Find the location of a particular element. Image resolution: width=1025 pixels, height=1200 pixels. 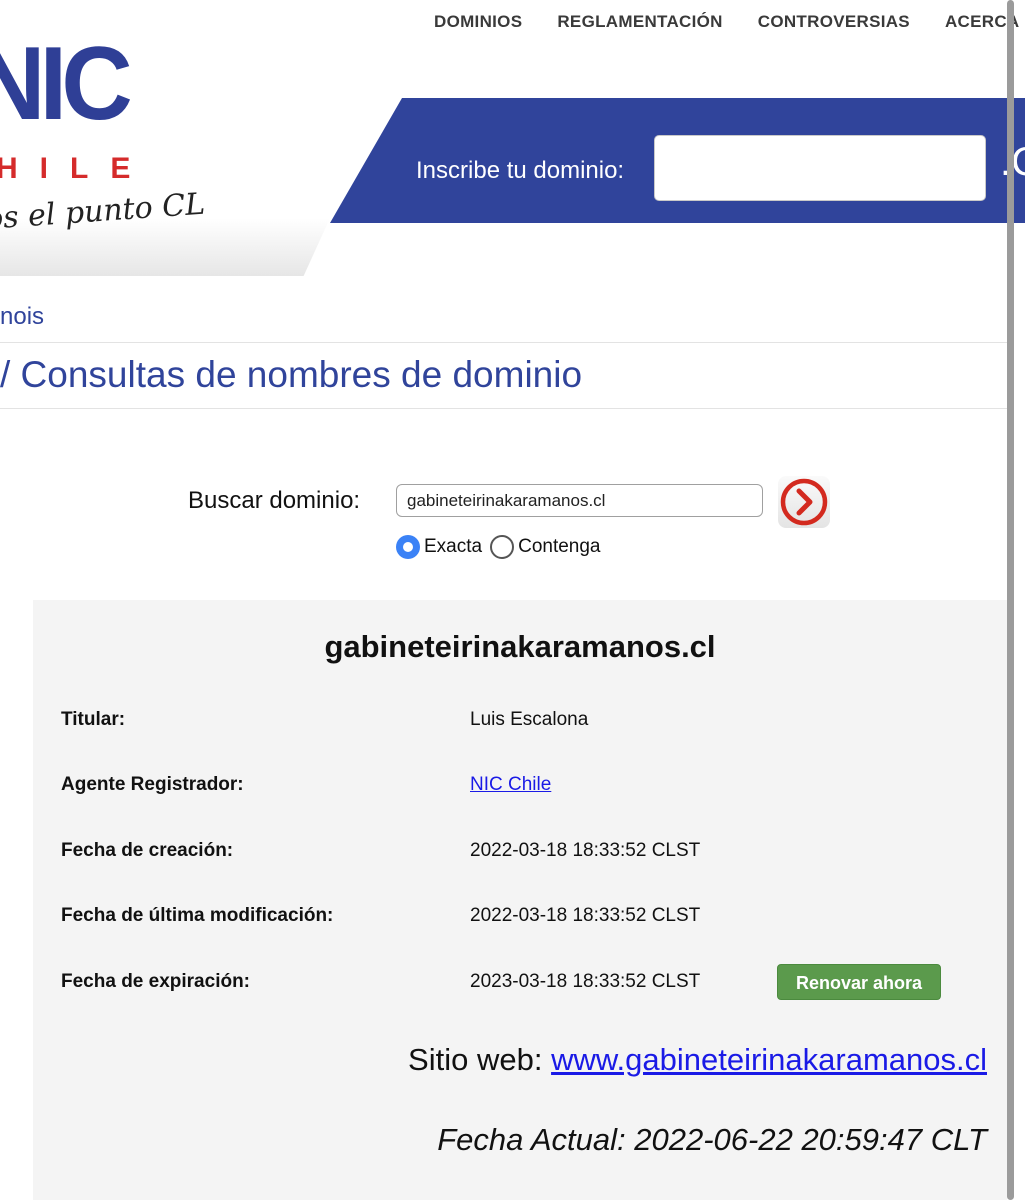

field-value-creacion: 2022-03-18 18:33:52 CLST is located at coordinates (585, 850).